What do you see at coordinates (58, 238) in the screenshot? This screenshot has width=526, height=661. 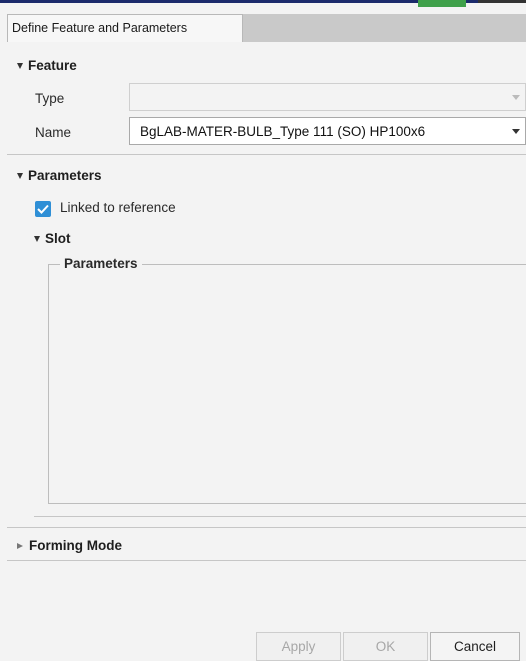 I see `slot-section-title: Slot` at bounding box center [58, 238].